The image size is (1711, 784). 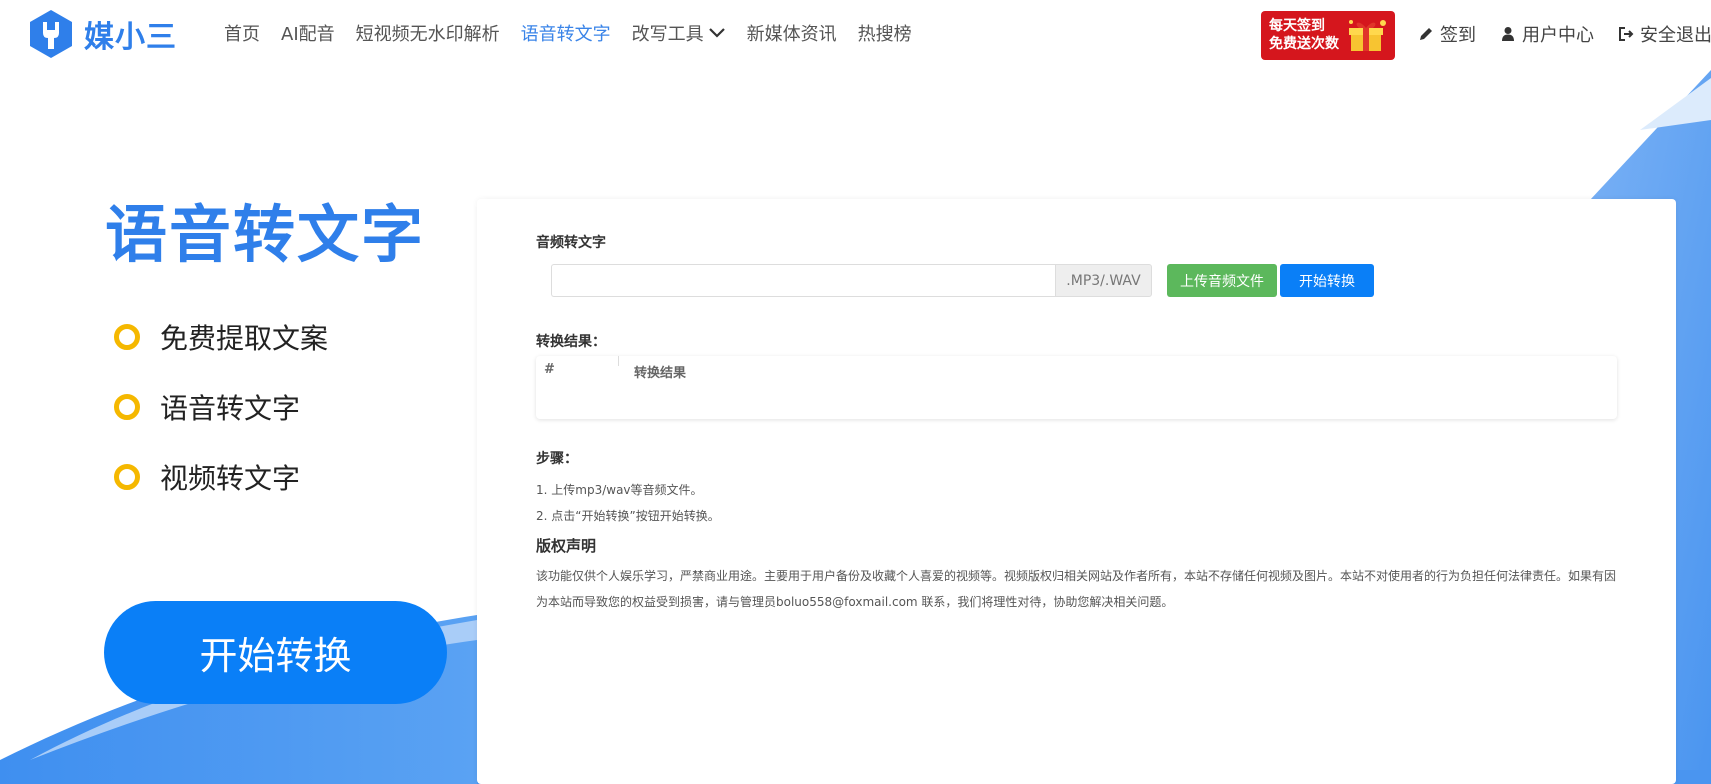 I want to click on feature-item: 语音转文字, so click(x=221, y=407).